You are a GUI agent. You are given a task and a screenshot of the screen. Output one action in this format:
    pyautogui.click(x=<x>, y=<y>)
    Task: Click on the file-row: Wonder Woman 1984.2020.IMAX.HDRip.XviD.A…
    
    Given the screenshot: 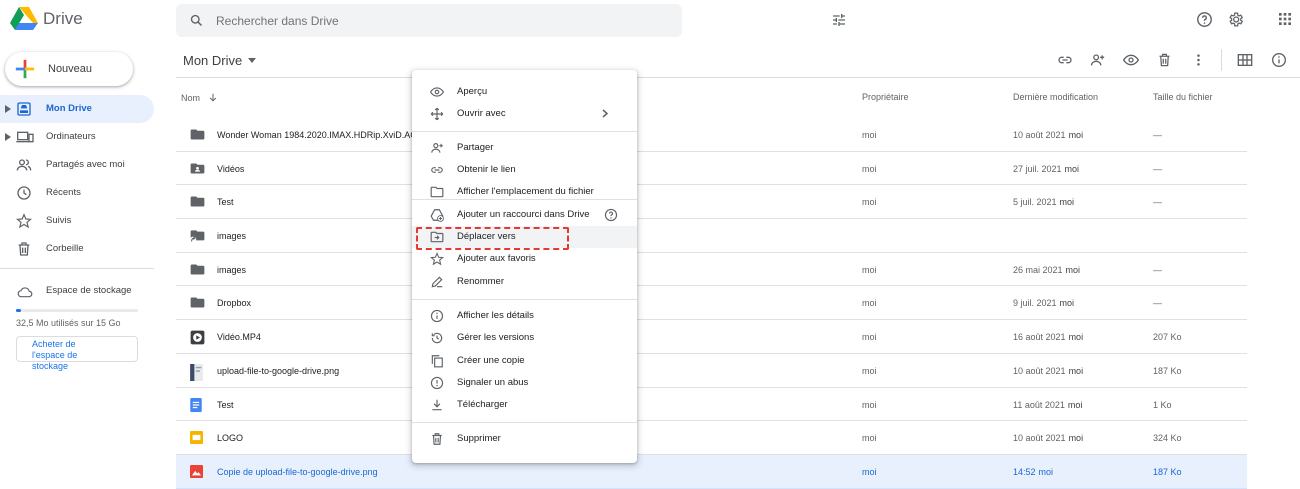 What is the action you would take?
    pyautogui.click(x=711, y=135)
    